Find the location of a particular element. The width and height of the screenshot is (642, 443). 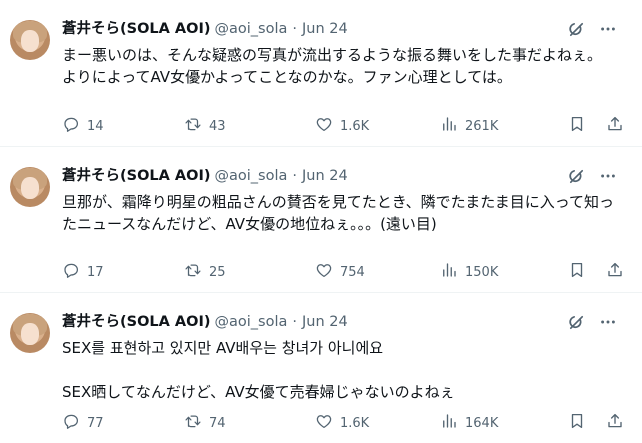

views-button: 150K is located at coordinates (469, 272).